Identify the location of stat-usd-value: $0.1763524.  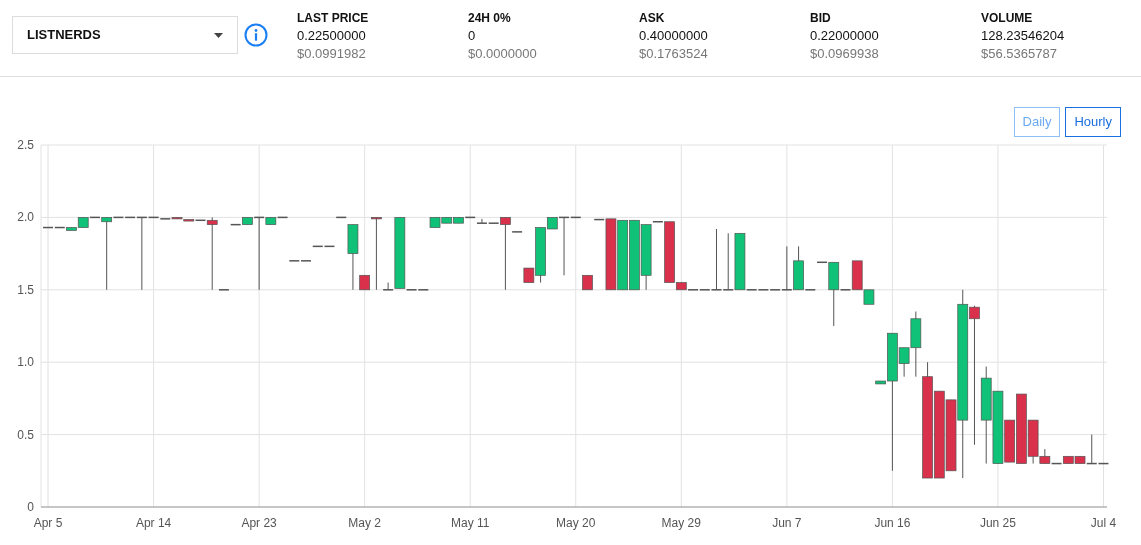
(674, 54).